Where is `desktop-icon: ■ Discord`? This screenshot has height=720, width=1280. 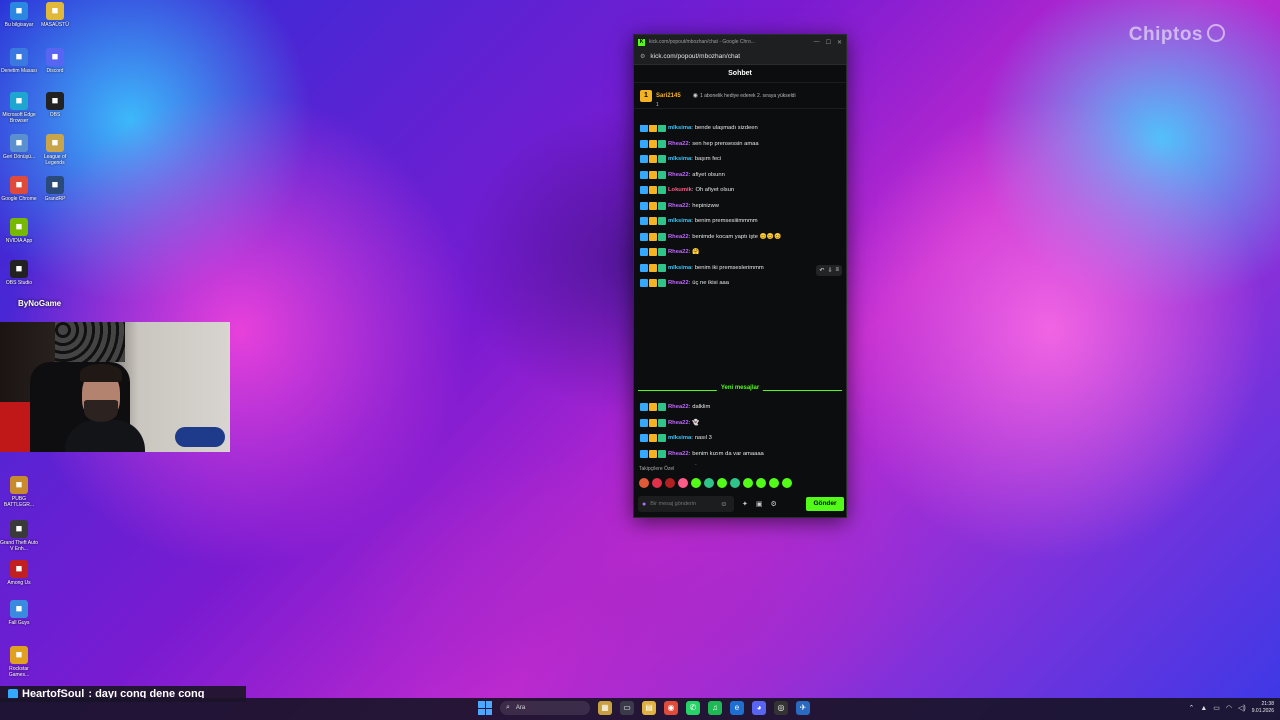
desktop-icon: ■ Discord is located at coordinates (55, 61).